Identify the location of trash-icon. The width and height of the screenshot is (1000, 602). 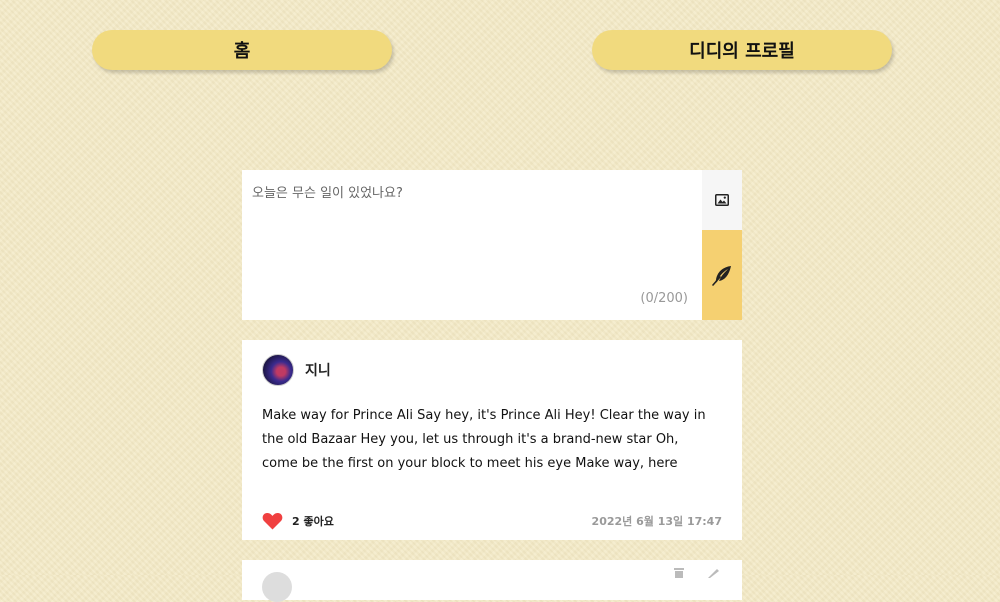
(679, 573).